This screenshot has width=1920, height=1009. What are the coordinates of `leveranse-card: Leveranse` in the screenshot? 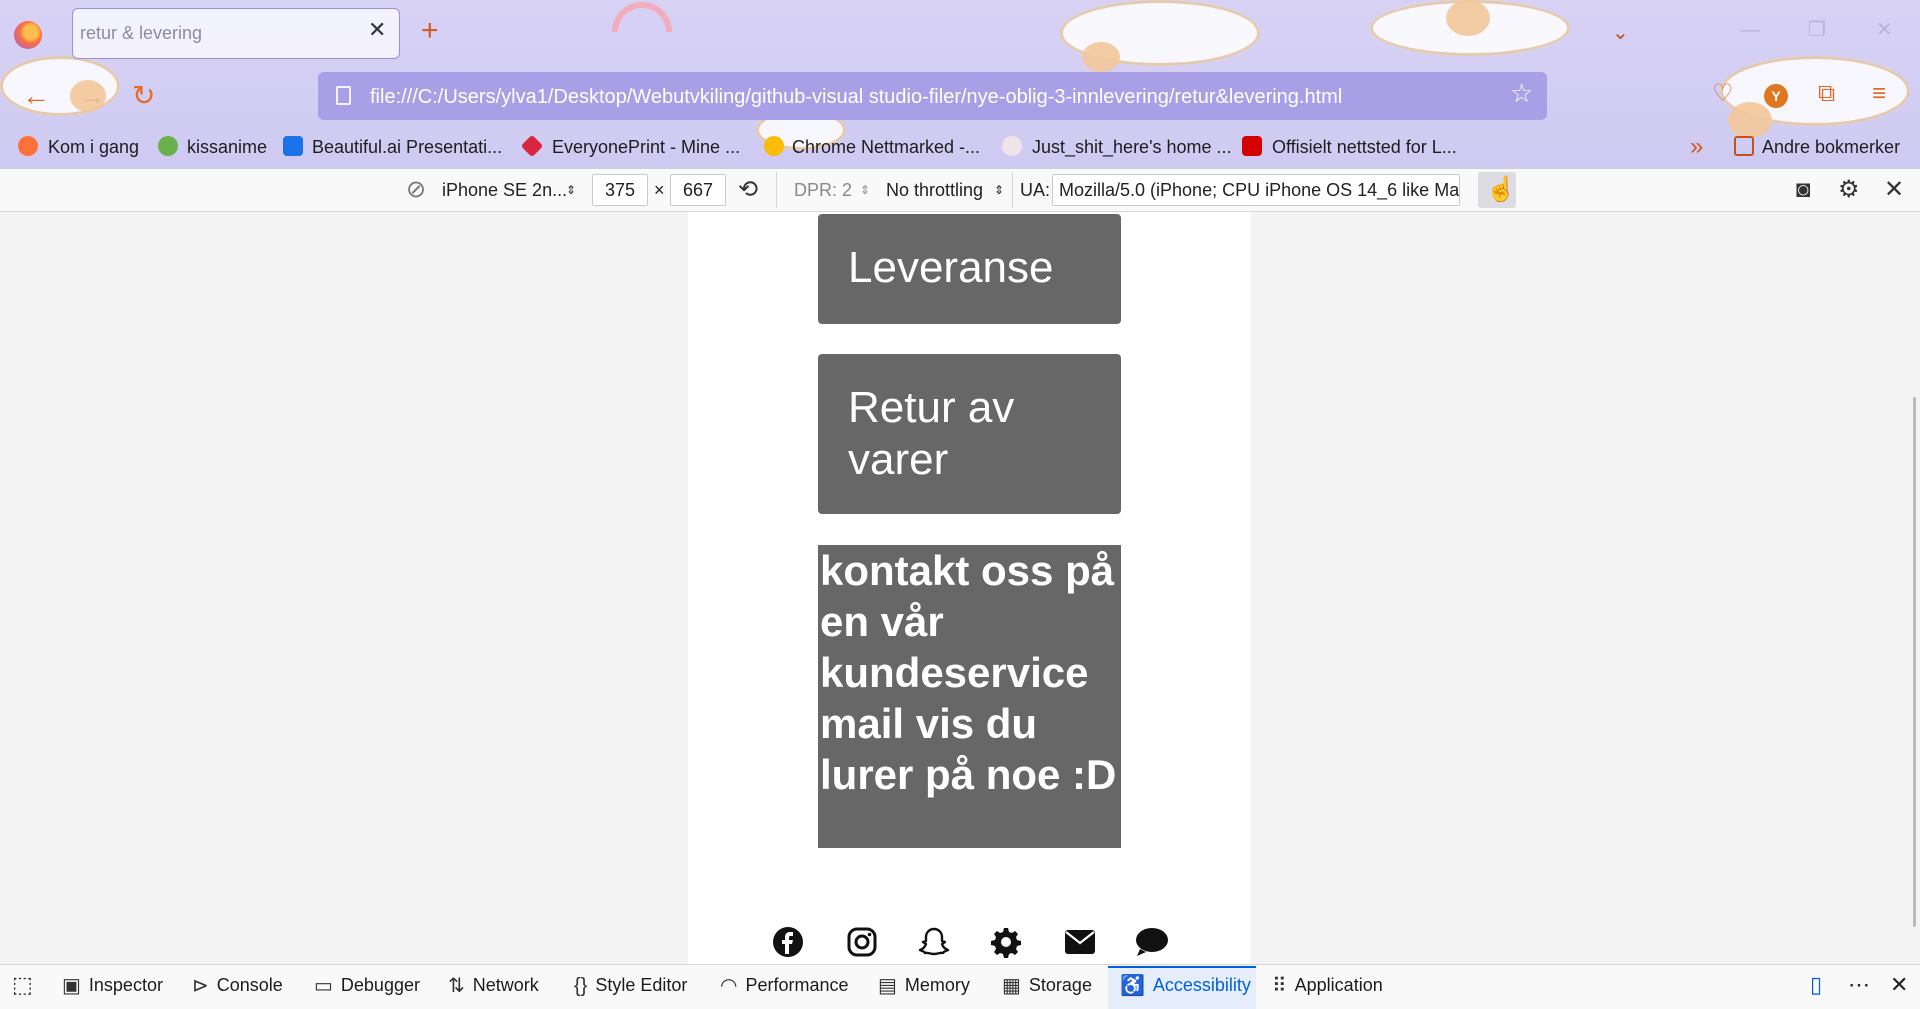 It's located at (969, 269).